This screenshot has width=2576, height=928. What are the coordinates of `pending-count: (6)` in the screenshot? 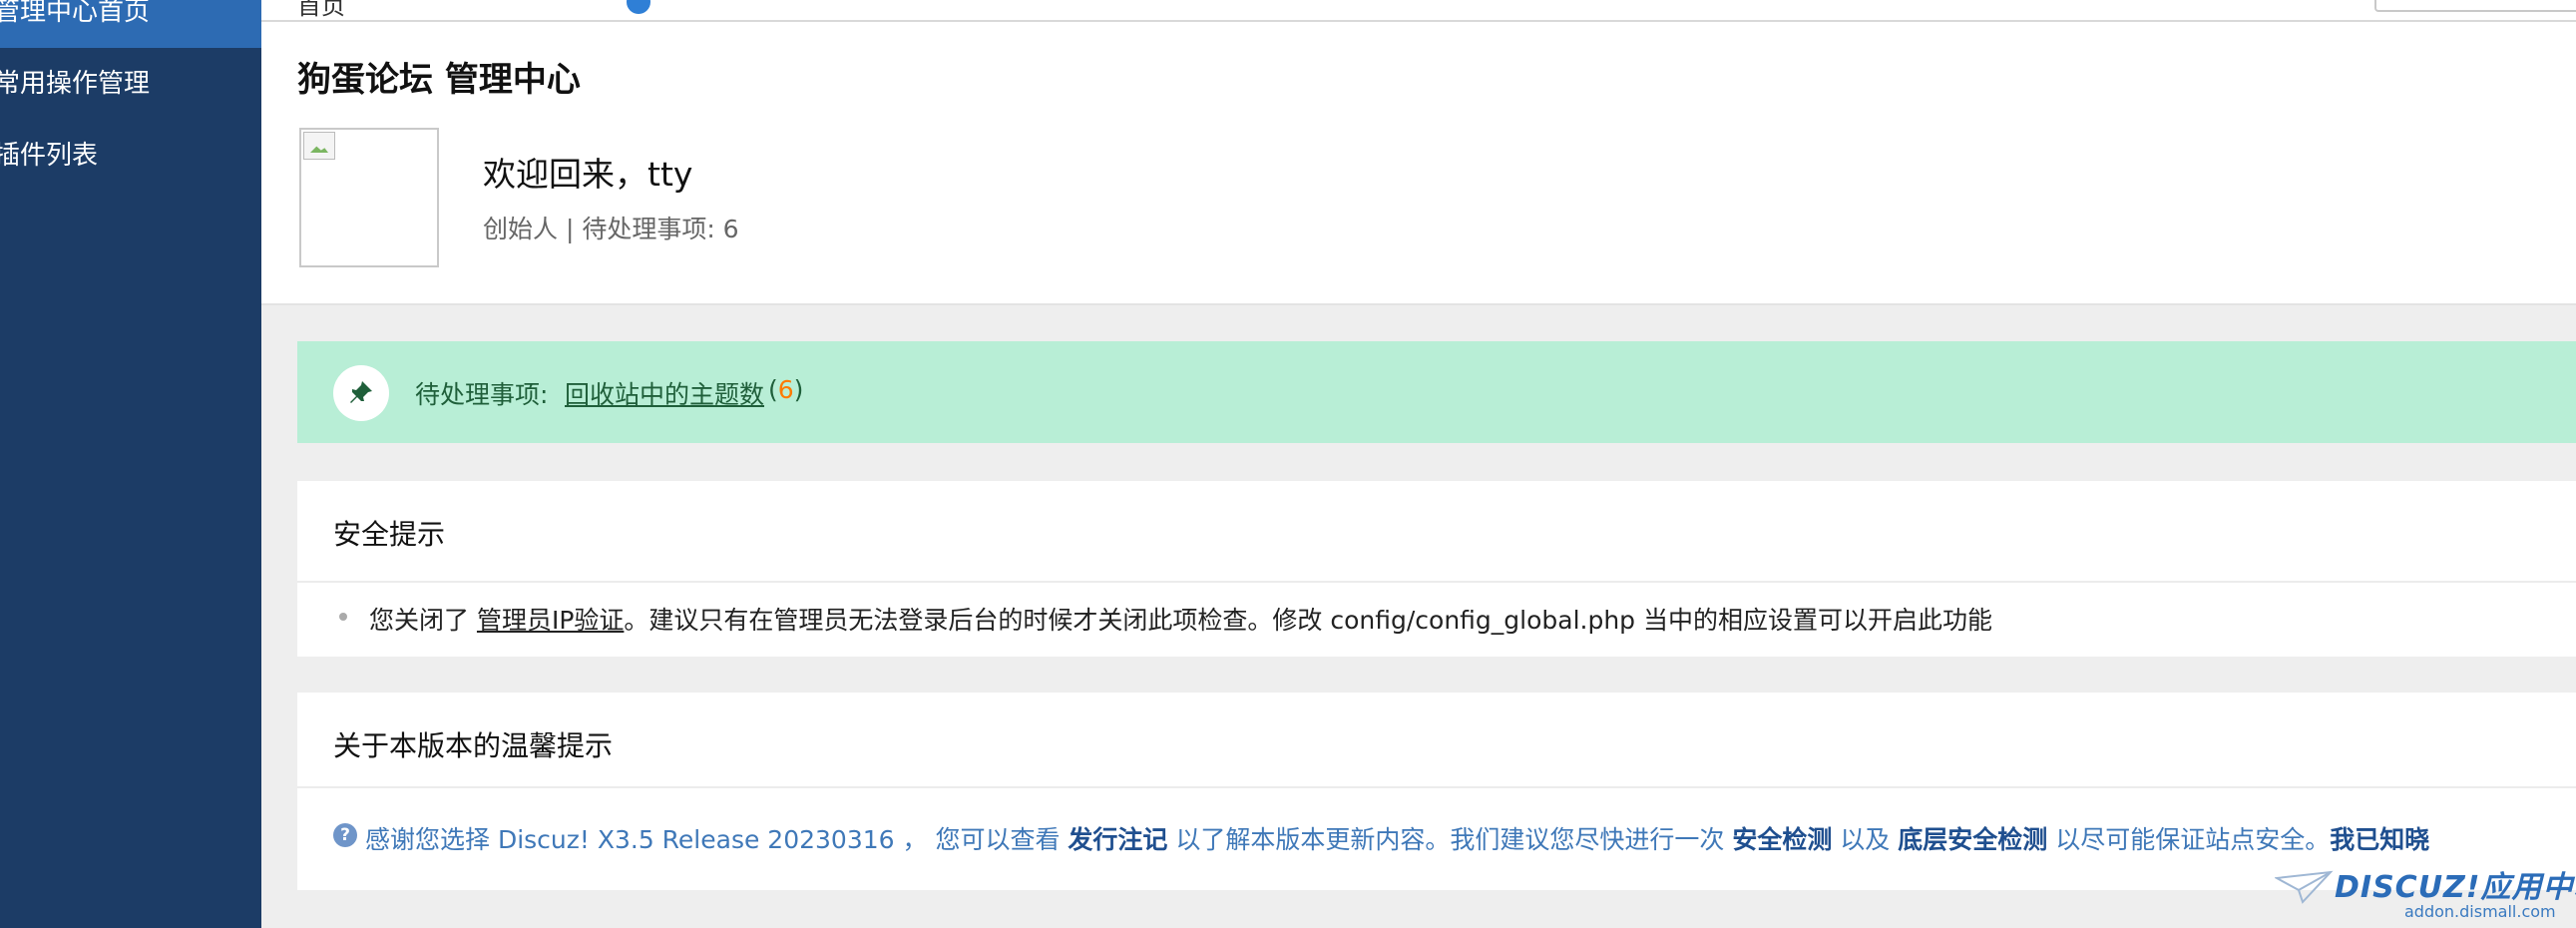 It's located at (786, 389).